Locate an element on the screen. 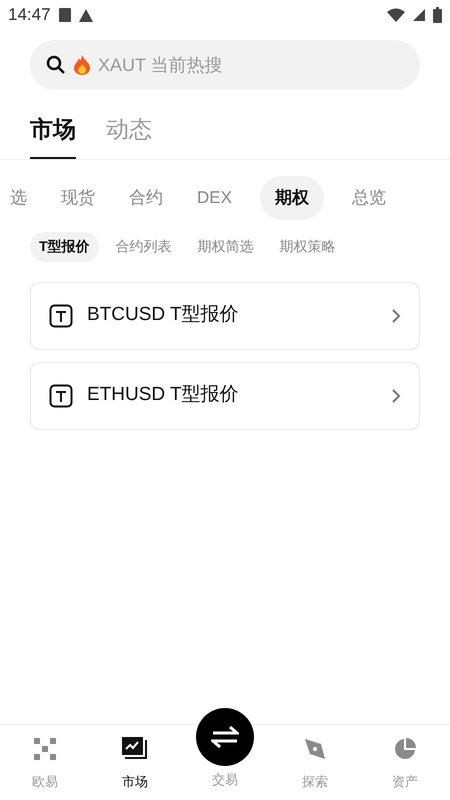  nav-tab: 资产 is located at coordinates (405, 750).